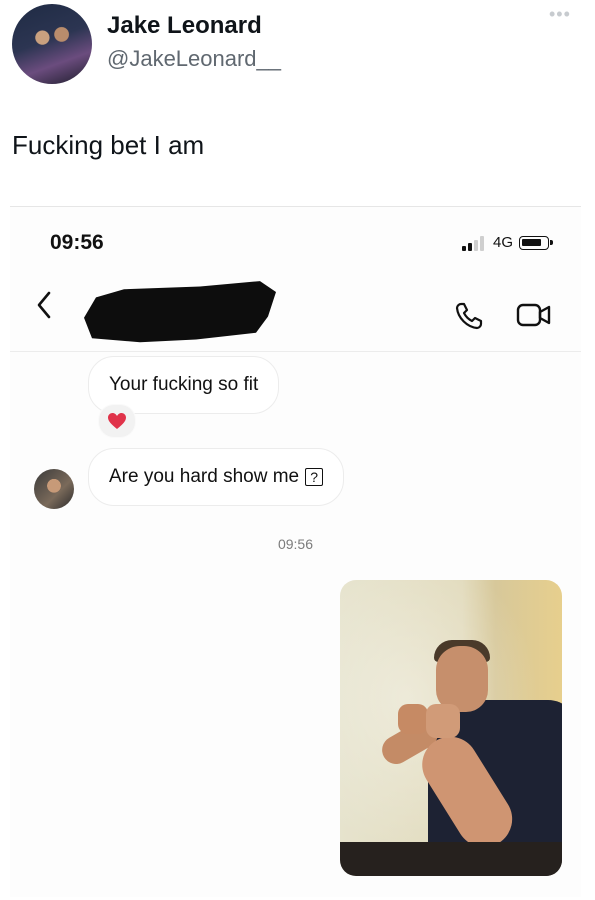 The image size is (595, 900). What do you see at coordinates (295, 544) in the screenshot?
I see `message-timestamp: 09:56` at bounding box center [295, 544].